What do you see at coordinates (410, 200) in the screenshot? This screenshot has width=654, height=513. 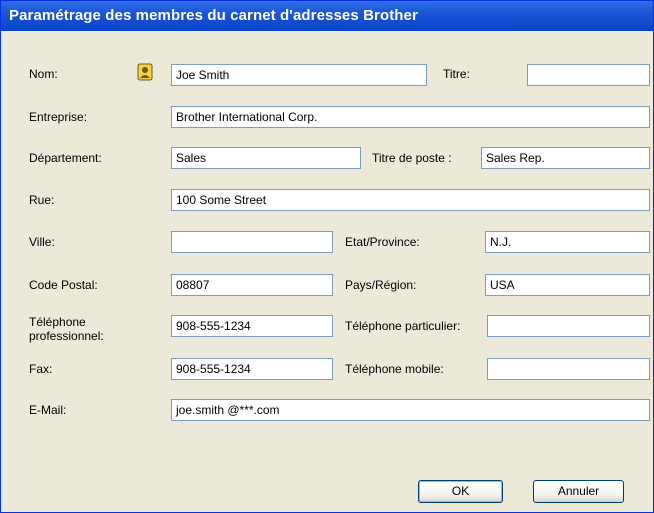 I see `rue-field: 100 Some Street` at bounding box center [410, 200].